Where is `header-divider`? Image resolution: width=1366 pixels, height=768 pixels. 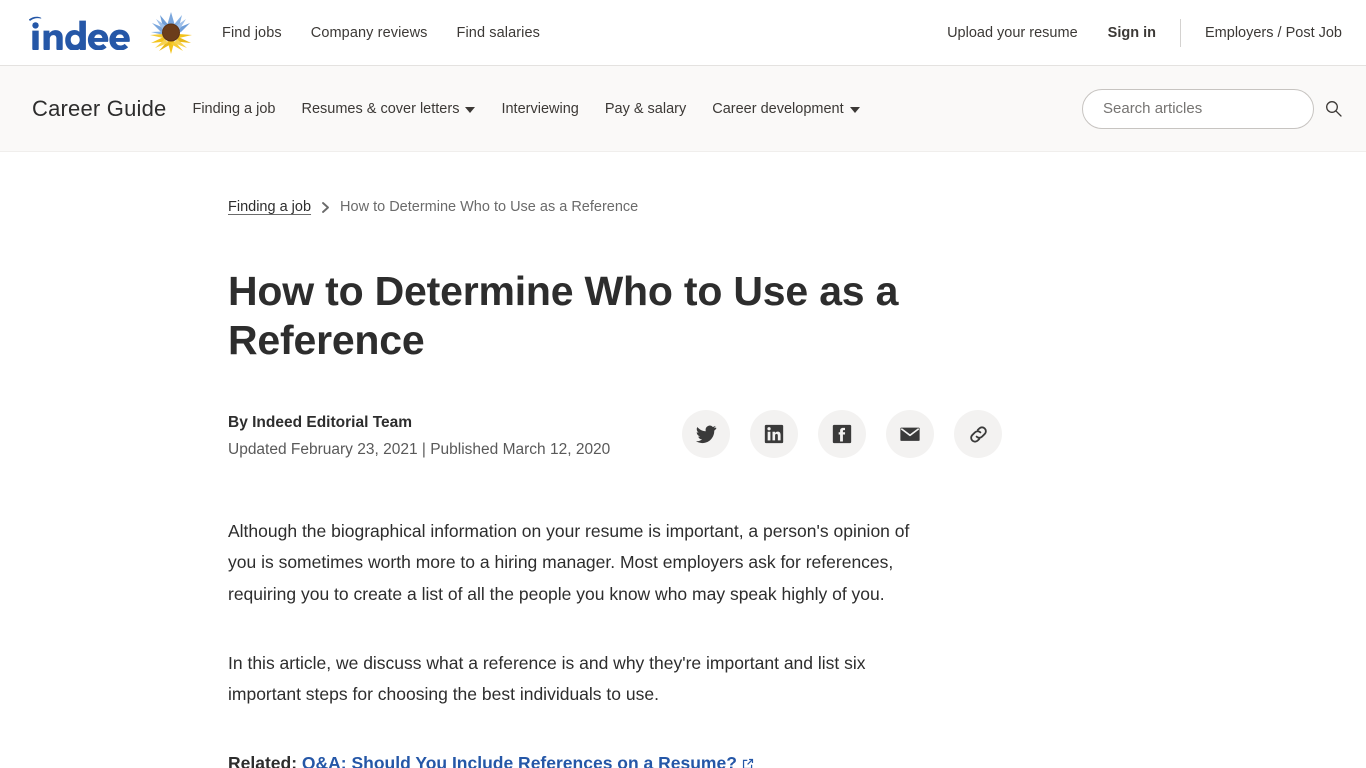
header-divider is located at coordinates (1180, 32).